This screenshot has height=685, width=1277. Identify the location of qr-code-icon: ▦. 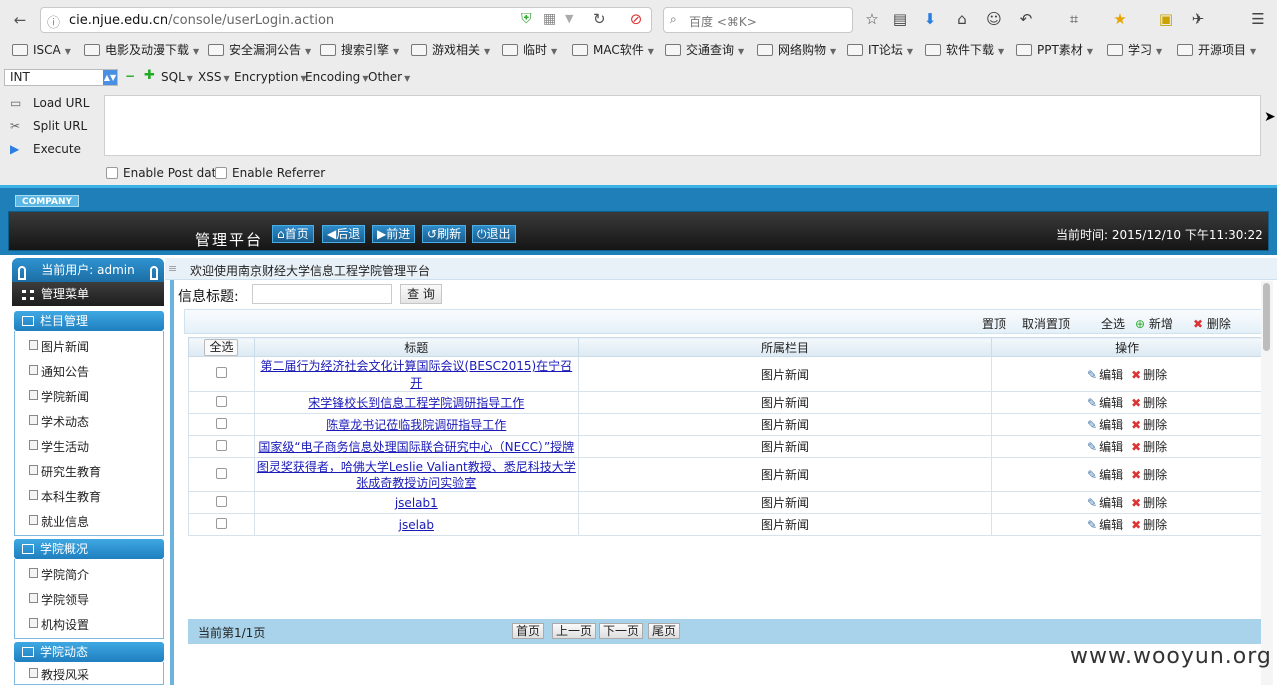
(549, 19).